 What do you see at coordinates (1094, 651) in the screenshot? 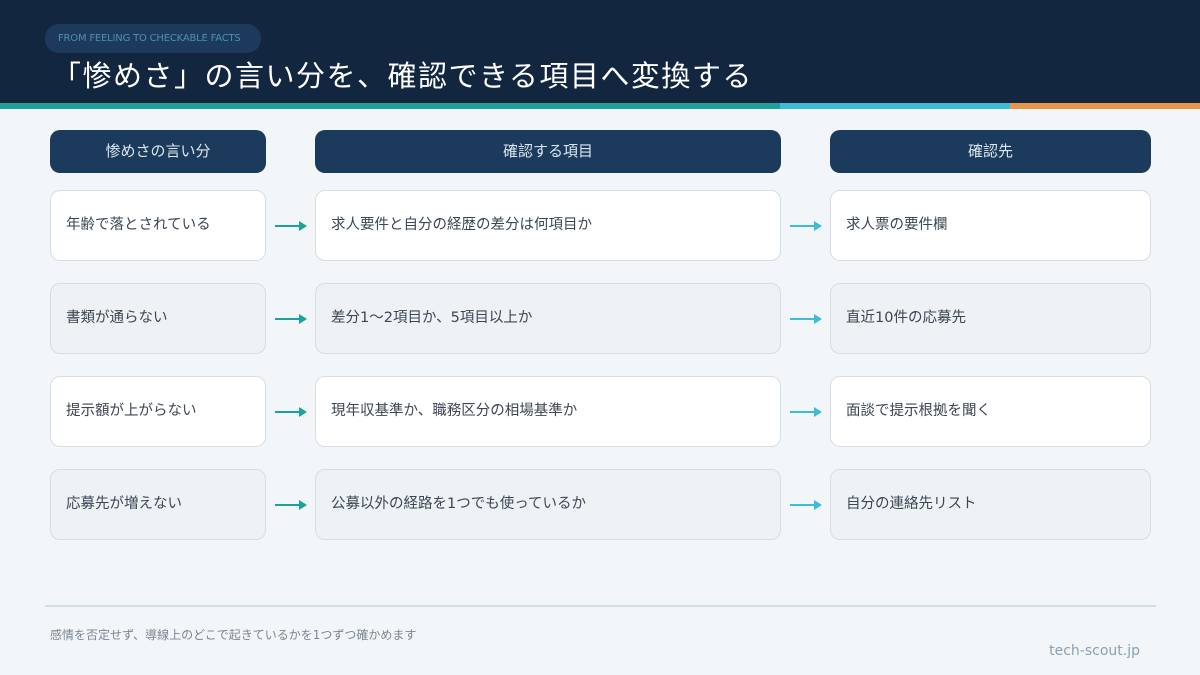
I see `footer-brand: tech-scout.jp` at bounding box center [1094, 651].